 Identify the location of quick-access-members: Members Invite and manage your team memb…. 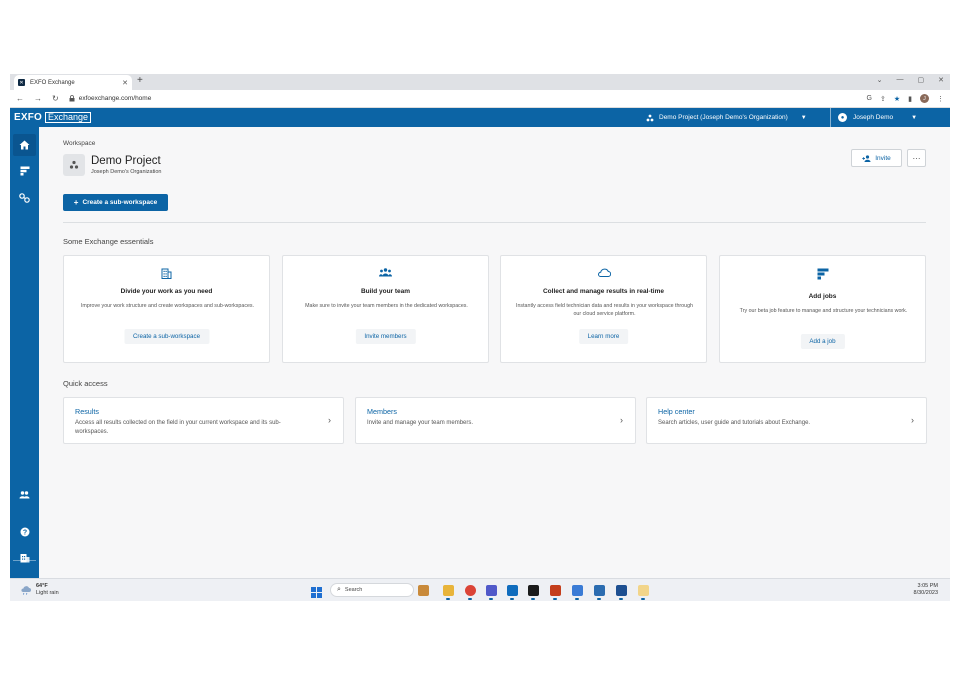
(495, 420).